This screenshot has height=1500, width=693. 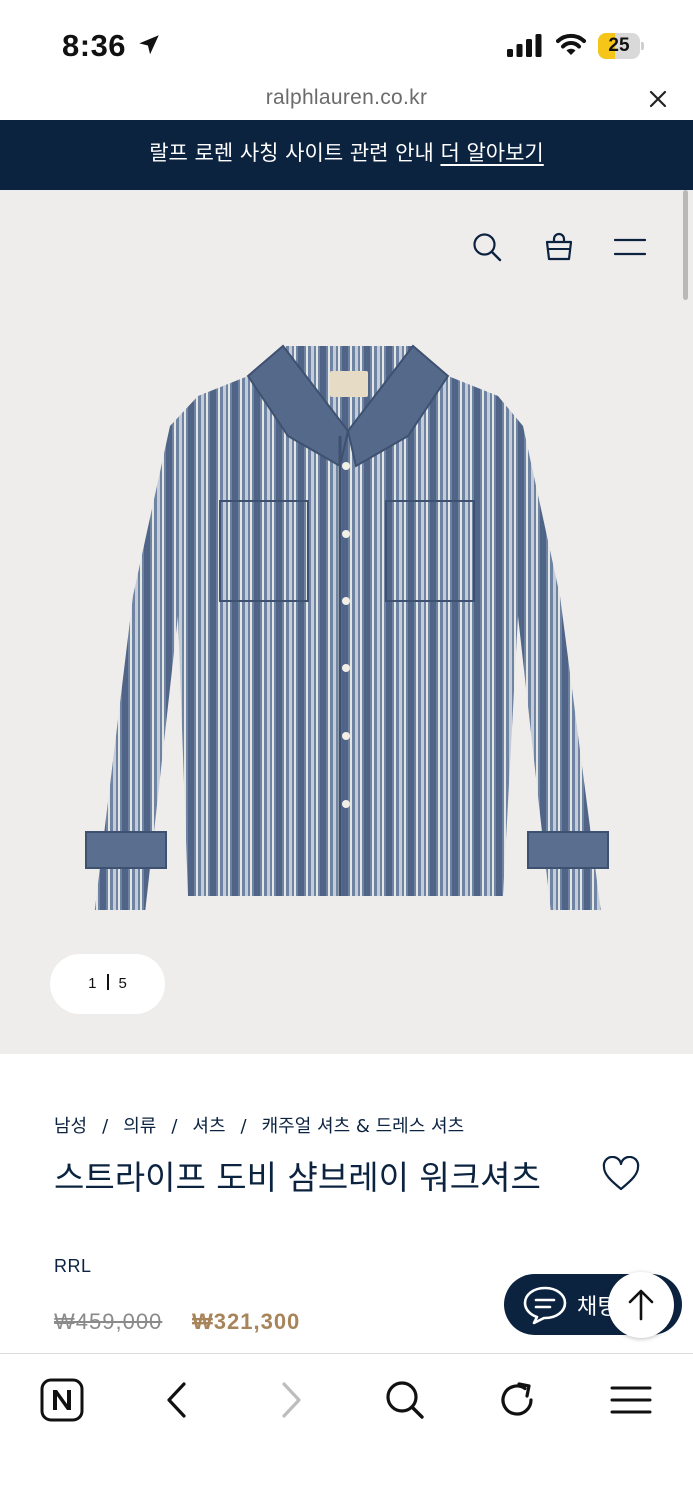 I want to click on location-arrow-icon, so click(x=149, y=45).